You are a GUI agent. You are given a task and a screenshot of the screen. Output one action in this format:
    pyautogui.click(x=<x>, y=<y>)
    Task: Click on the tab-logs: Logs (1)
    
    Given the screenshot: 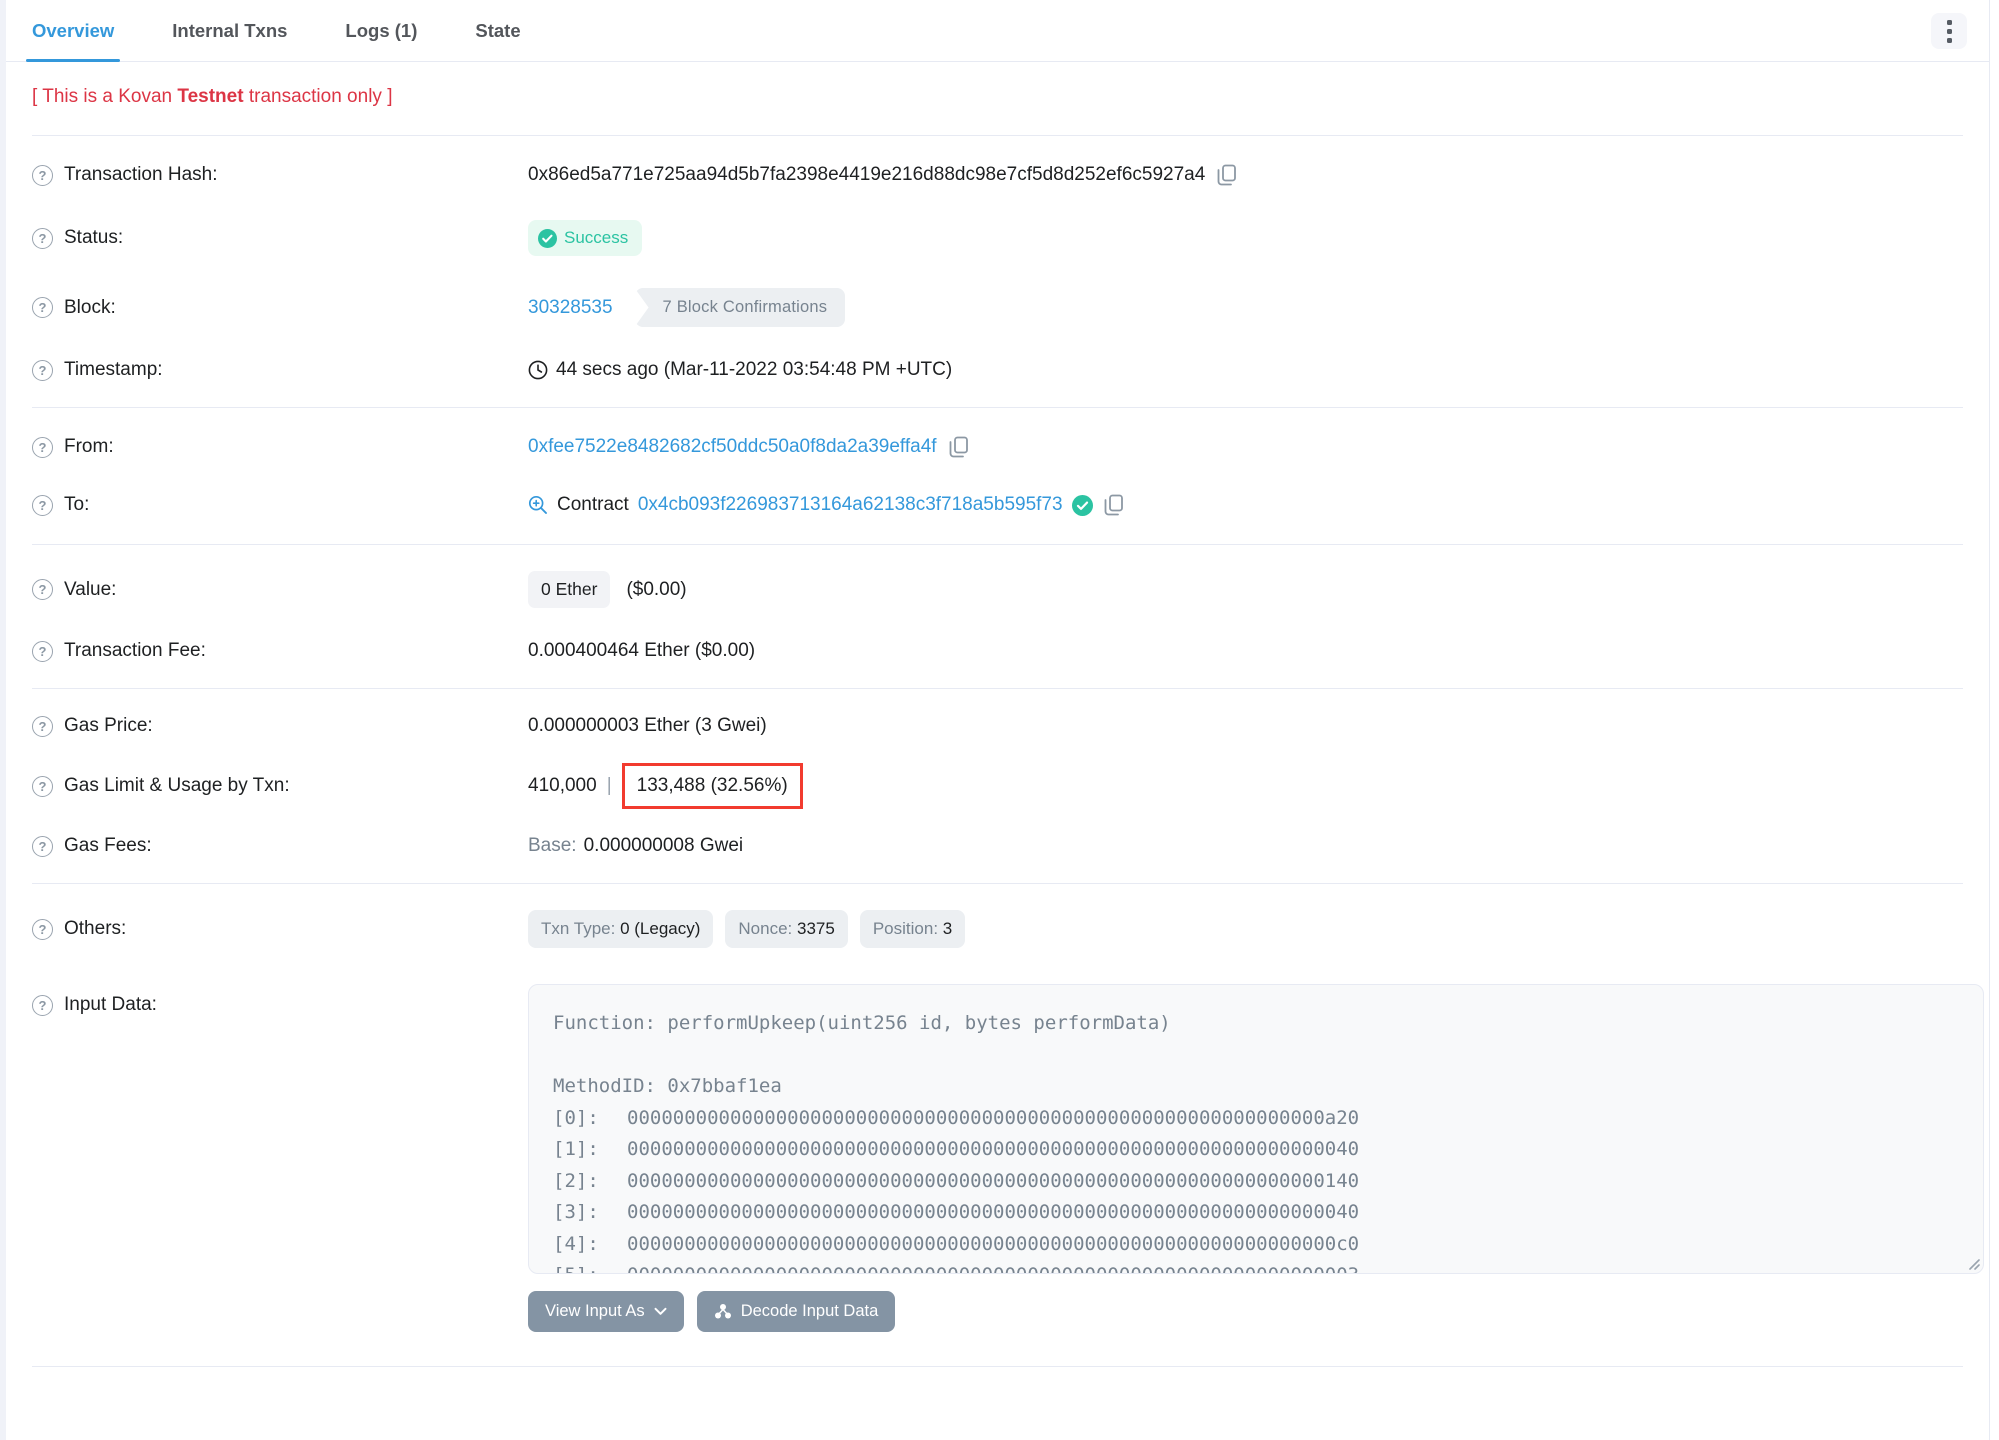 What is the action you would take?
    pyautogui.click(x=381, y=30)
    